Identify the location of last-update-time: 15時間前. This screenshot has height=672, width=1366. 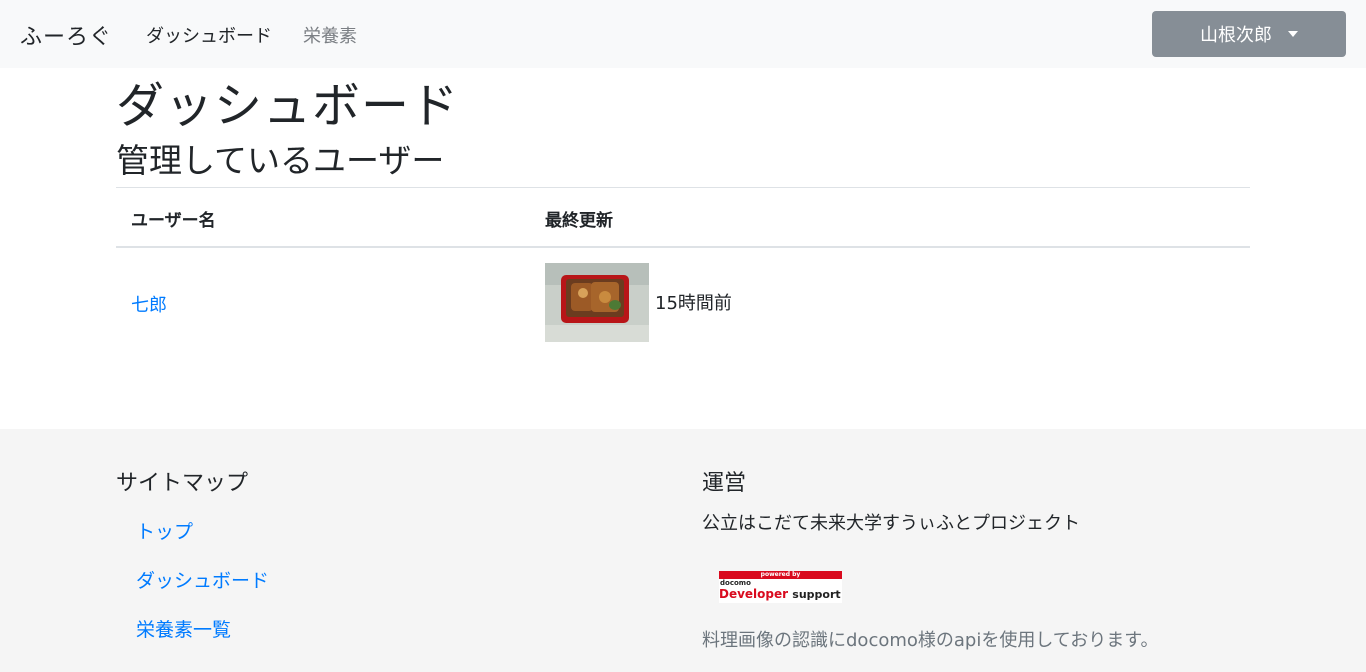
(693, 303).